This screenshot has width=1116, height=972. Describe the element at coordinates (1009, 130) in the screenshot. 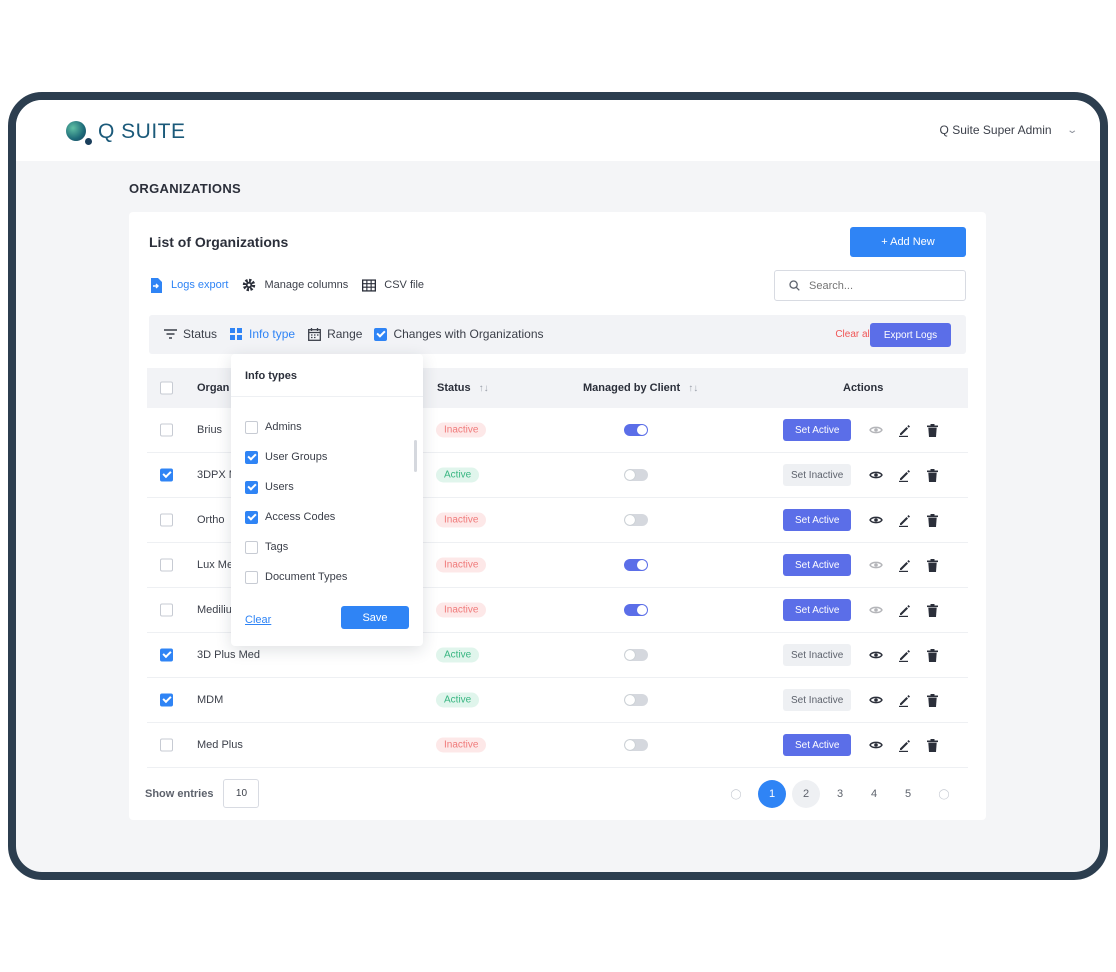

I see `user-menu: Q Suite Super Admin ⌄` at that location.